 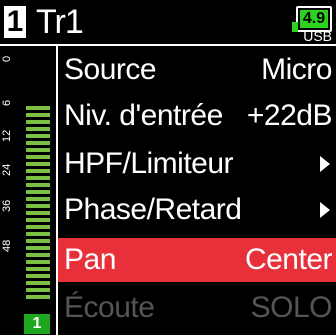 What do you see at coordinates (288, 259) in the screenshot?
I see `menu-item-value: Center` at bounding box center [288, 259].